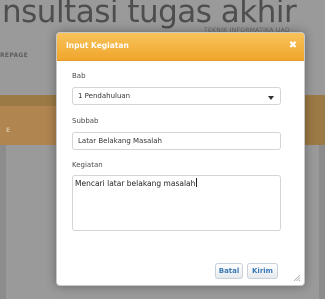 This screenshot has height=299, width=325. I want to click on nav-tab-label: E, so click(8, 130).